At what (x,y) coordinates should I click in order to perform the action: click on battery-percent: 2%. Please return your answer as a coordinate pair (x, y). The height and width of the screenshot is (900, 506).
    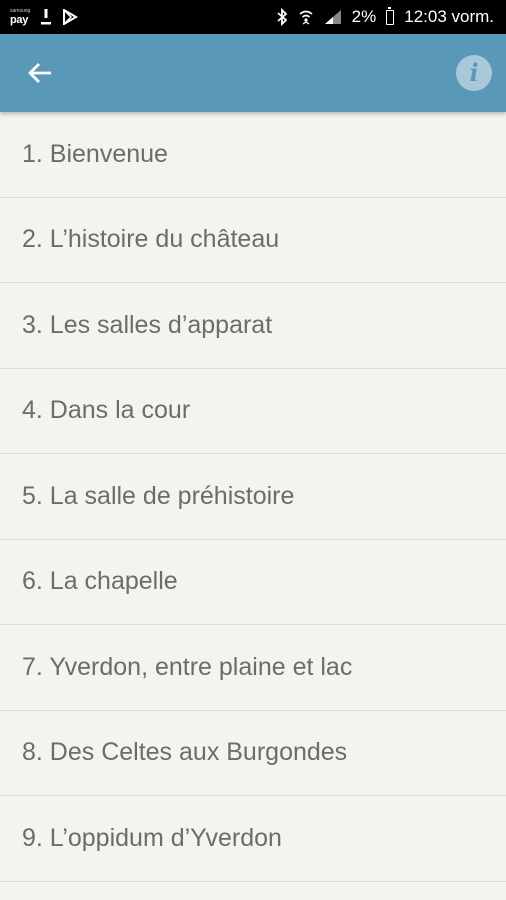
    Looking at the image, I should click on (364, 16).